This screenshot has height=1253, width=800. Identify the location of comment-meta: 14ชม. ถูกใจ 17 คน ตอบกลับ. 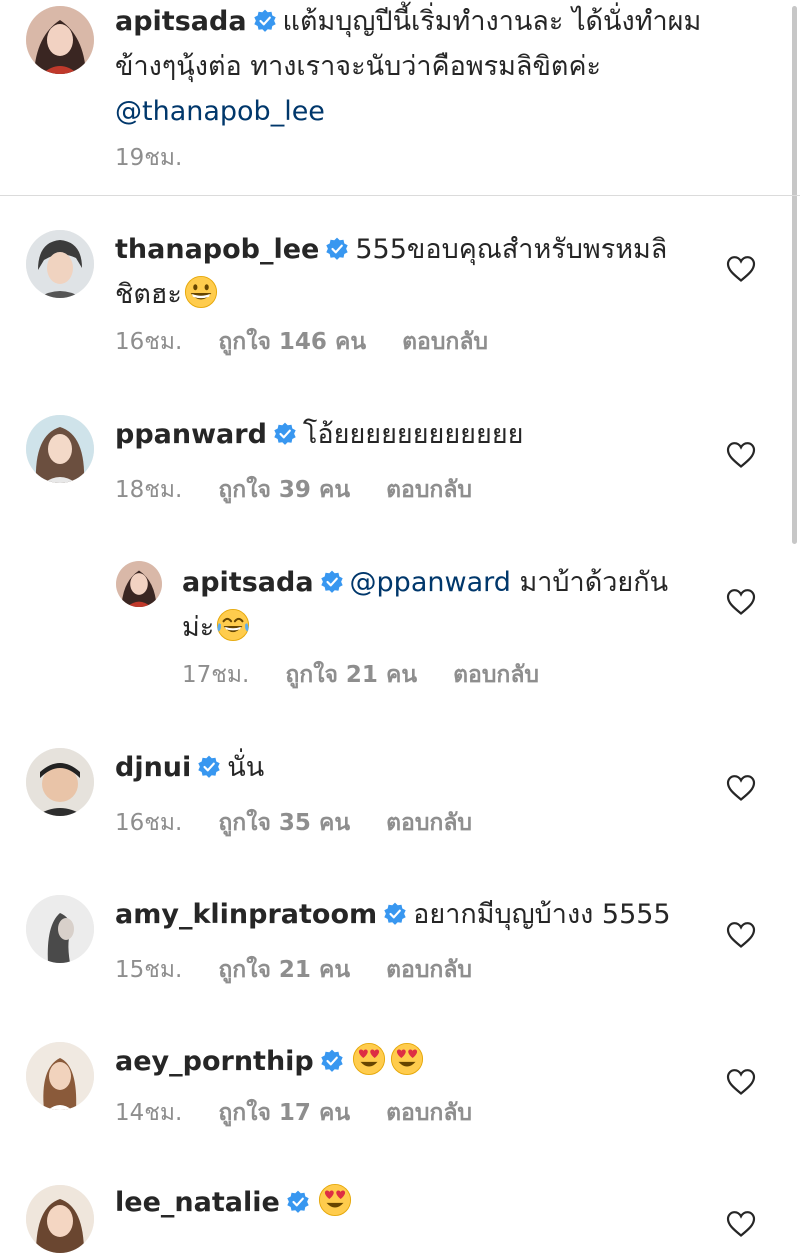
(293, 1113).